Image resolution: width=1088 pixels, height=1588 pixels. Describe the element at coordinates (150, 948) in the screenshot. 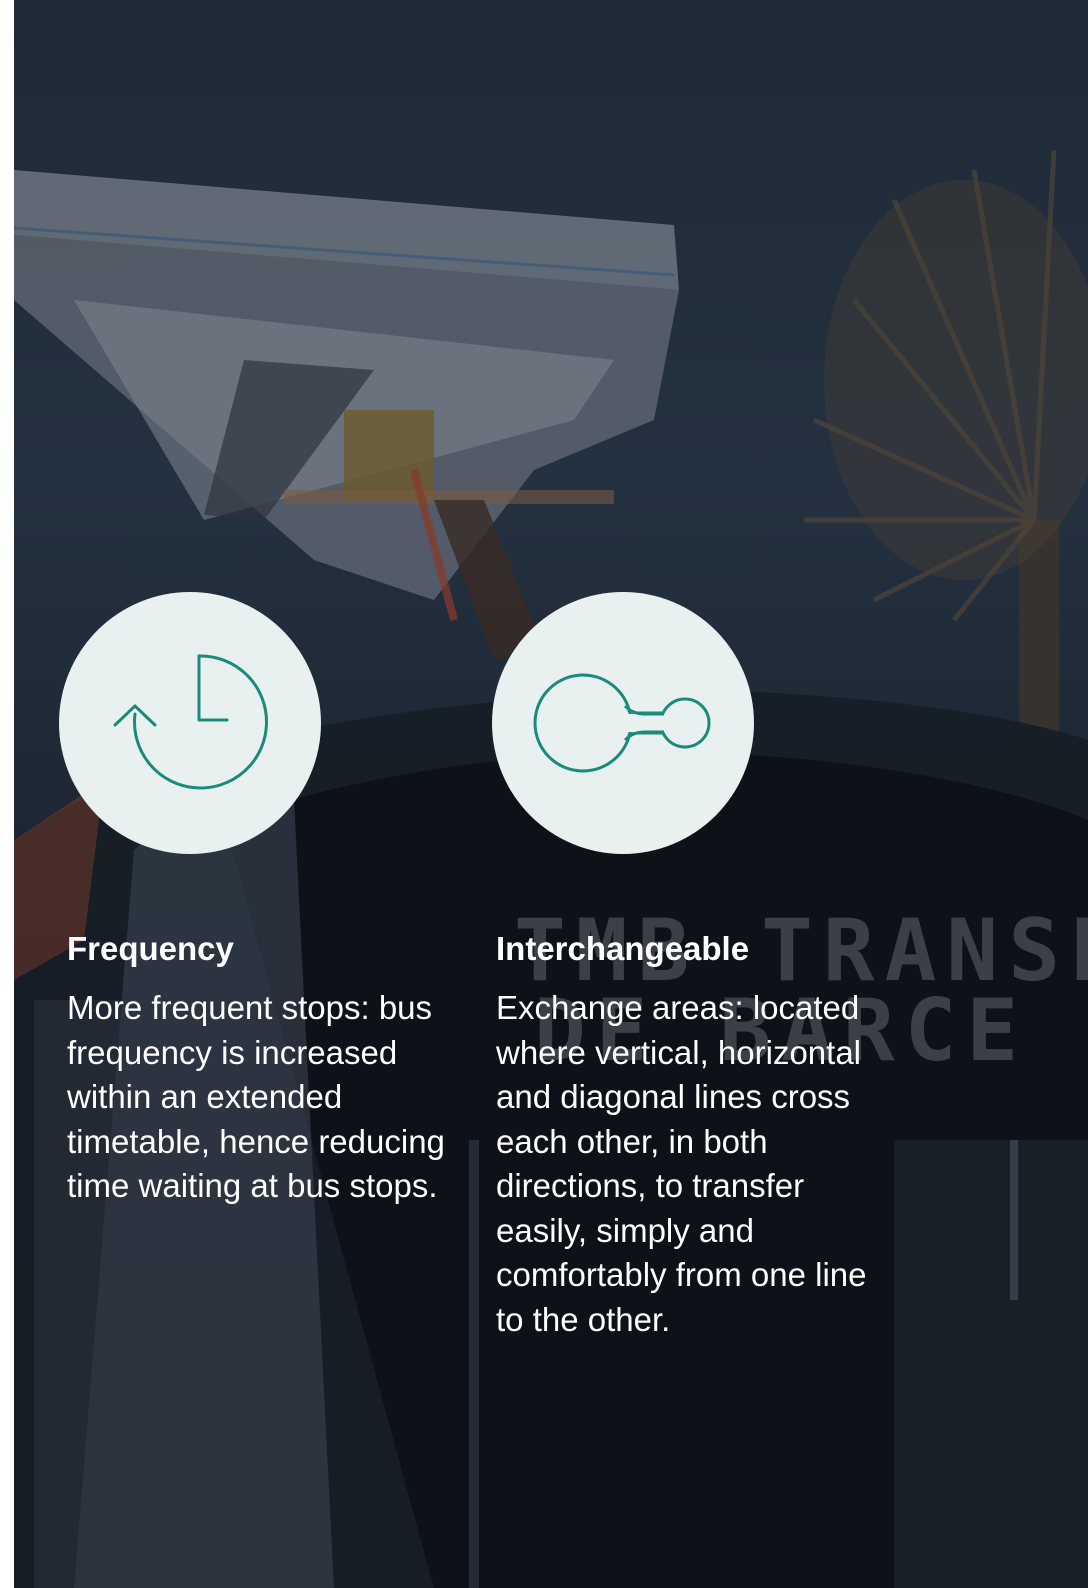

I see `feature-title-frequency: Frequency` at that location.